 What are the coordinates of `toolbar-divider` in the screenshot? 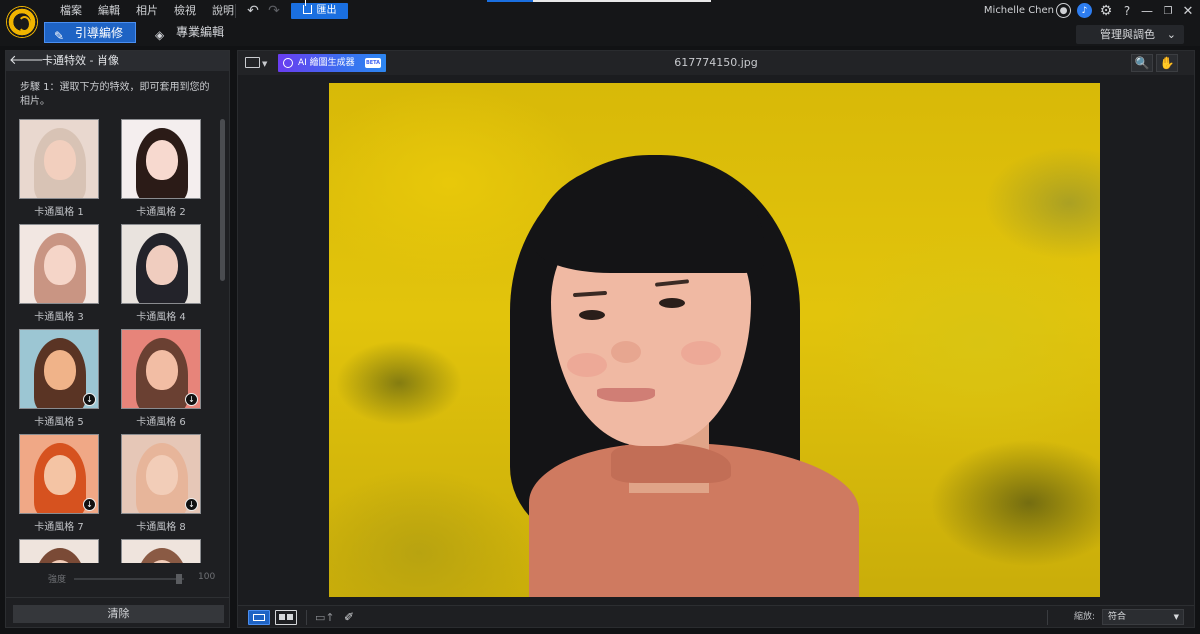 It's located at (235, 11).